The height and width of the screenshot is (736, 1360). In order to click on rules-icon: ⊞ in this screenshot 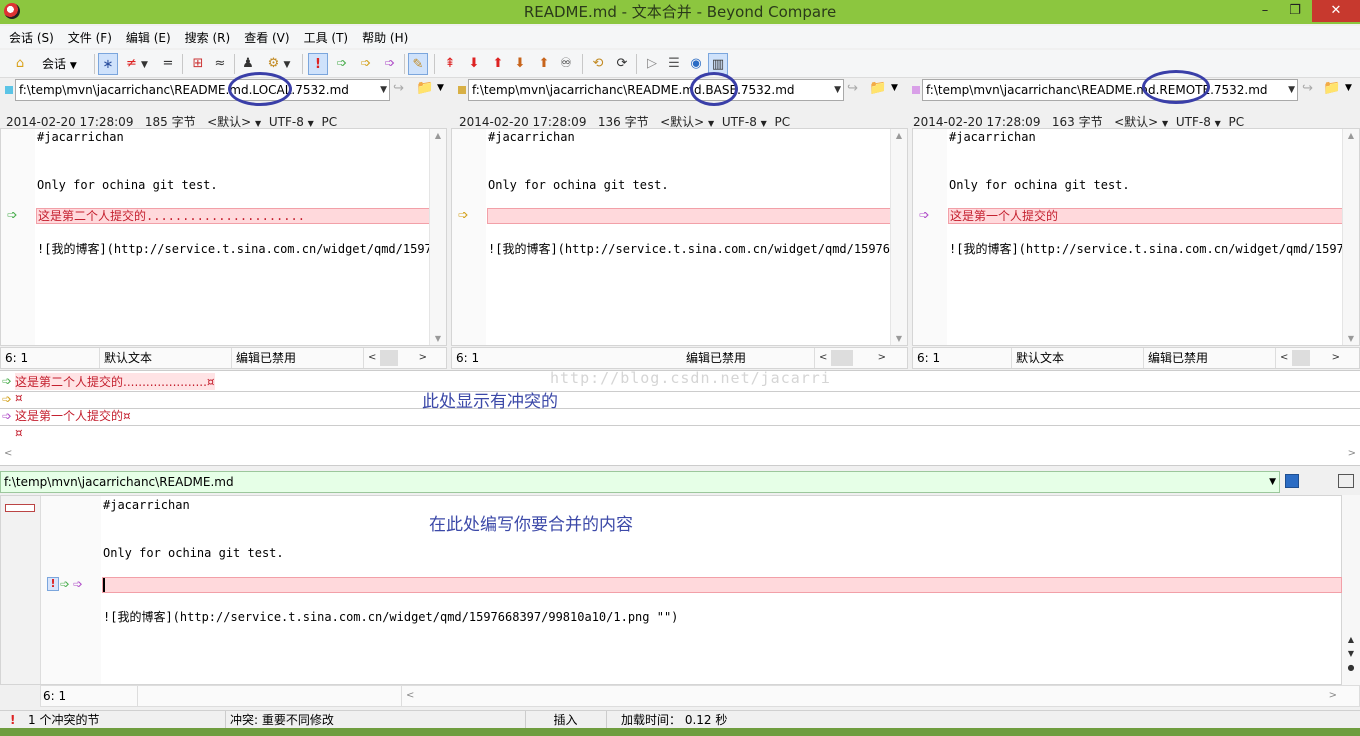, I will do `click(198, 64)`.